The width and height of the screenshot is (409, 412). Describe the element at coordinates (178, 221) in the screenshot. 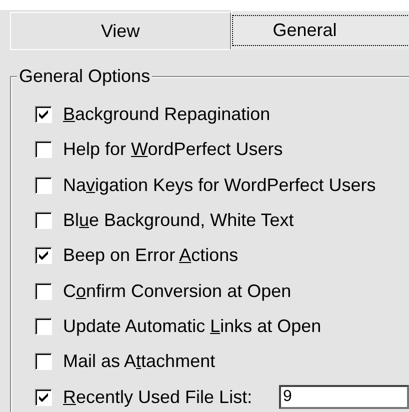

I see `option-label: Blue Background, White Text` at that location.